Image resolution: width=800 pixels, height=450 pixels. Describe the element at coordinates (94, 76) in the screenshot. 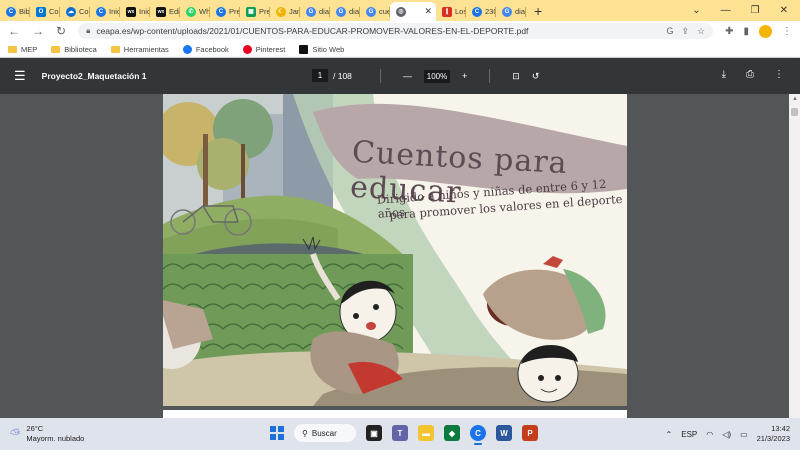

I see `pdf-title: Proyecto2_Maquetación 1` at that location.